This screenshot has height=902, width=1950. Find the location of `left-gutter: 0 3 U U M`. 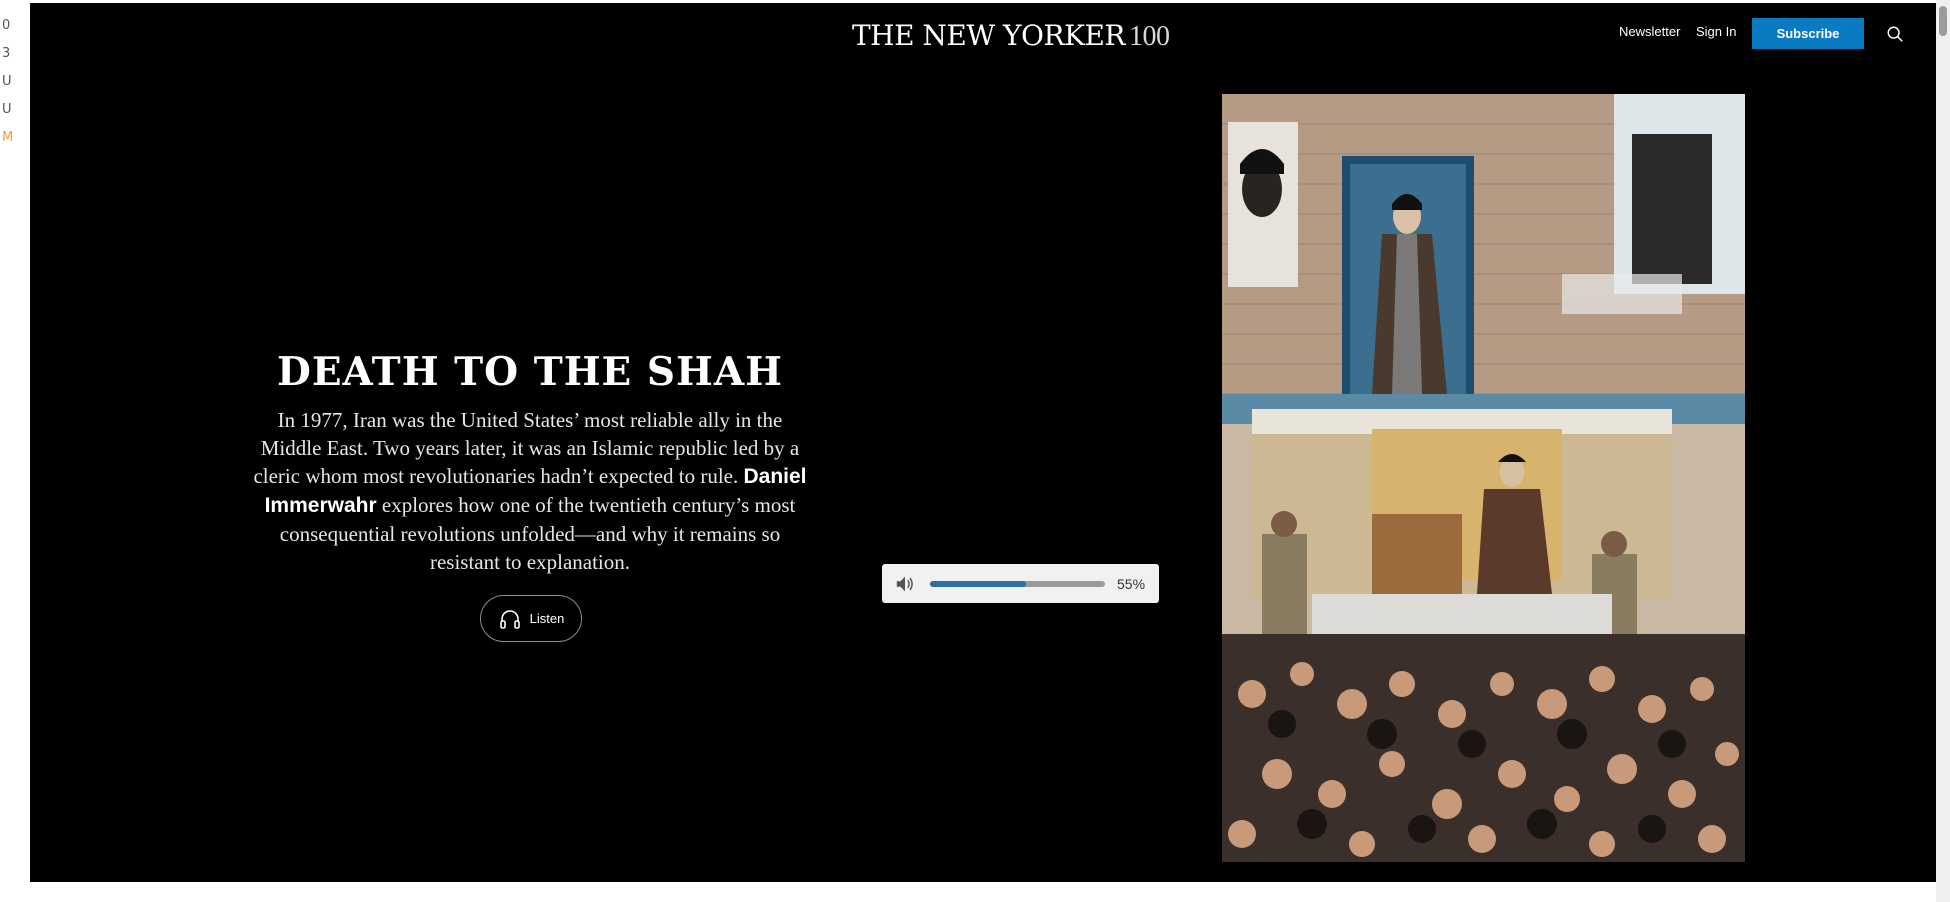

left-gutter: 0 3 U U M is located at coordinates (15, 451).